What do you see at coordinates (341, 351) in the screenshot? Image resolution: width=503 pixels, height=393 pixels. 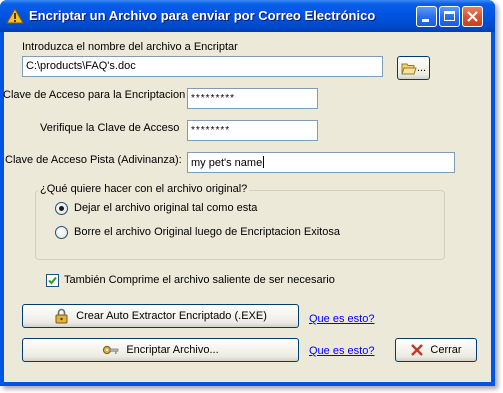 I see `help-link-encrypt: Que es esto?` at bounding box center [341, 351].